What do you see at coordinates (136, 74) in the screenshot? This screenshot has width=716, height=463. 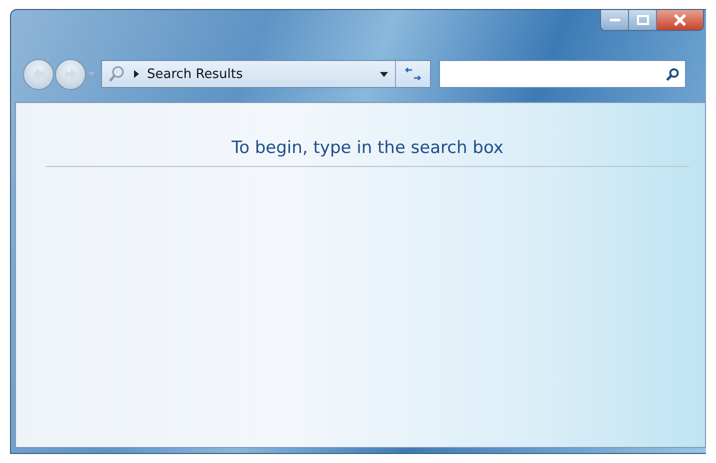 I see `chevron-icon` at bounding box center [136, 74].